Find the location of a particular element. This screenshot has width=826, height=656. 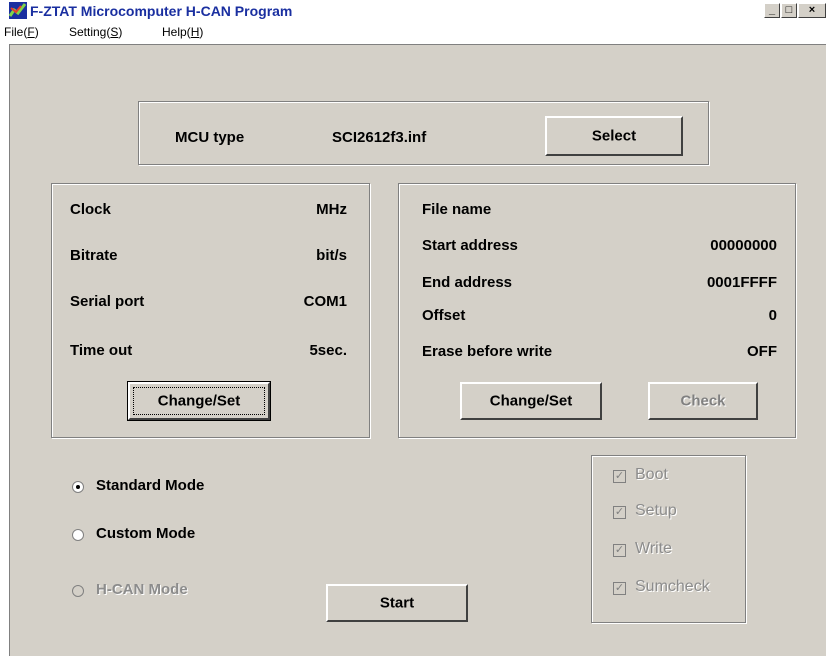

clock-label: Clock is located at coordinates (90, 209).